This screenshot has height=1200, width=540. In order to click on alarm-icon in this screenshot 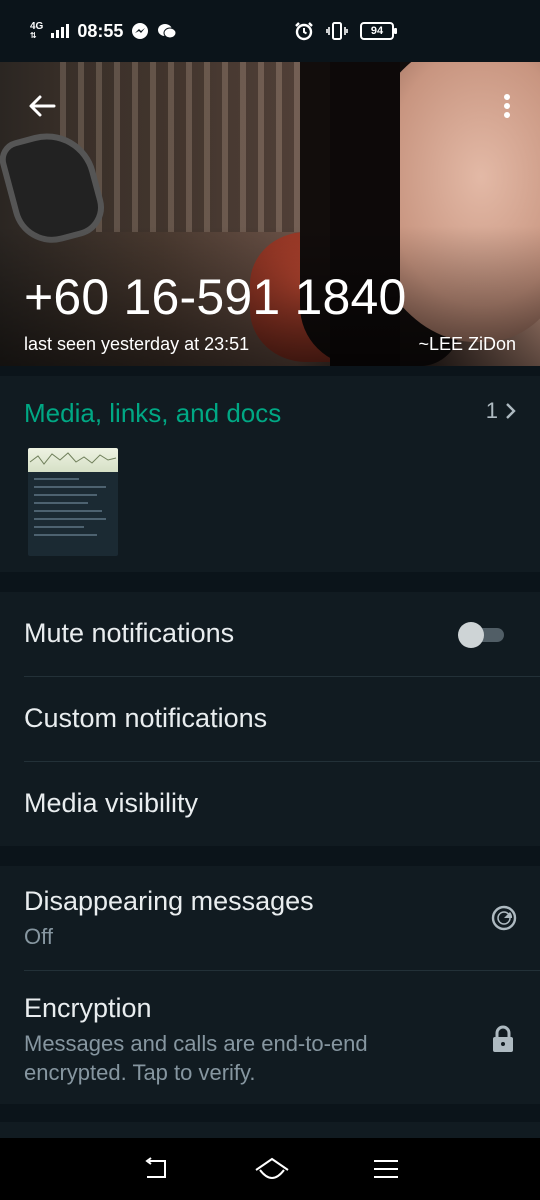, I will do `click(304, 31)`.